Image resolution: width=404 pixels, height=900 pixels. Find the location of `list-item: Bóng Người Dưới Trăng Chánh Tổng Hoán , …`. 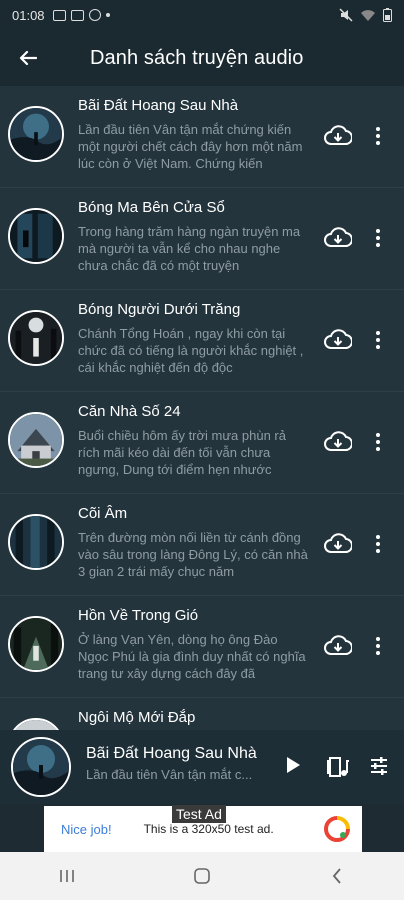

list-item: Bóng Người Dưới Trăng Chánh Tổng Hoán , … is located at coordinates (202, 341).